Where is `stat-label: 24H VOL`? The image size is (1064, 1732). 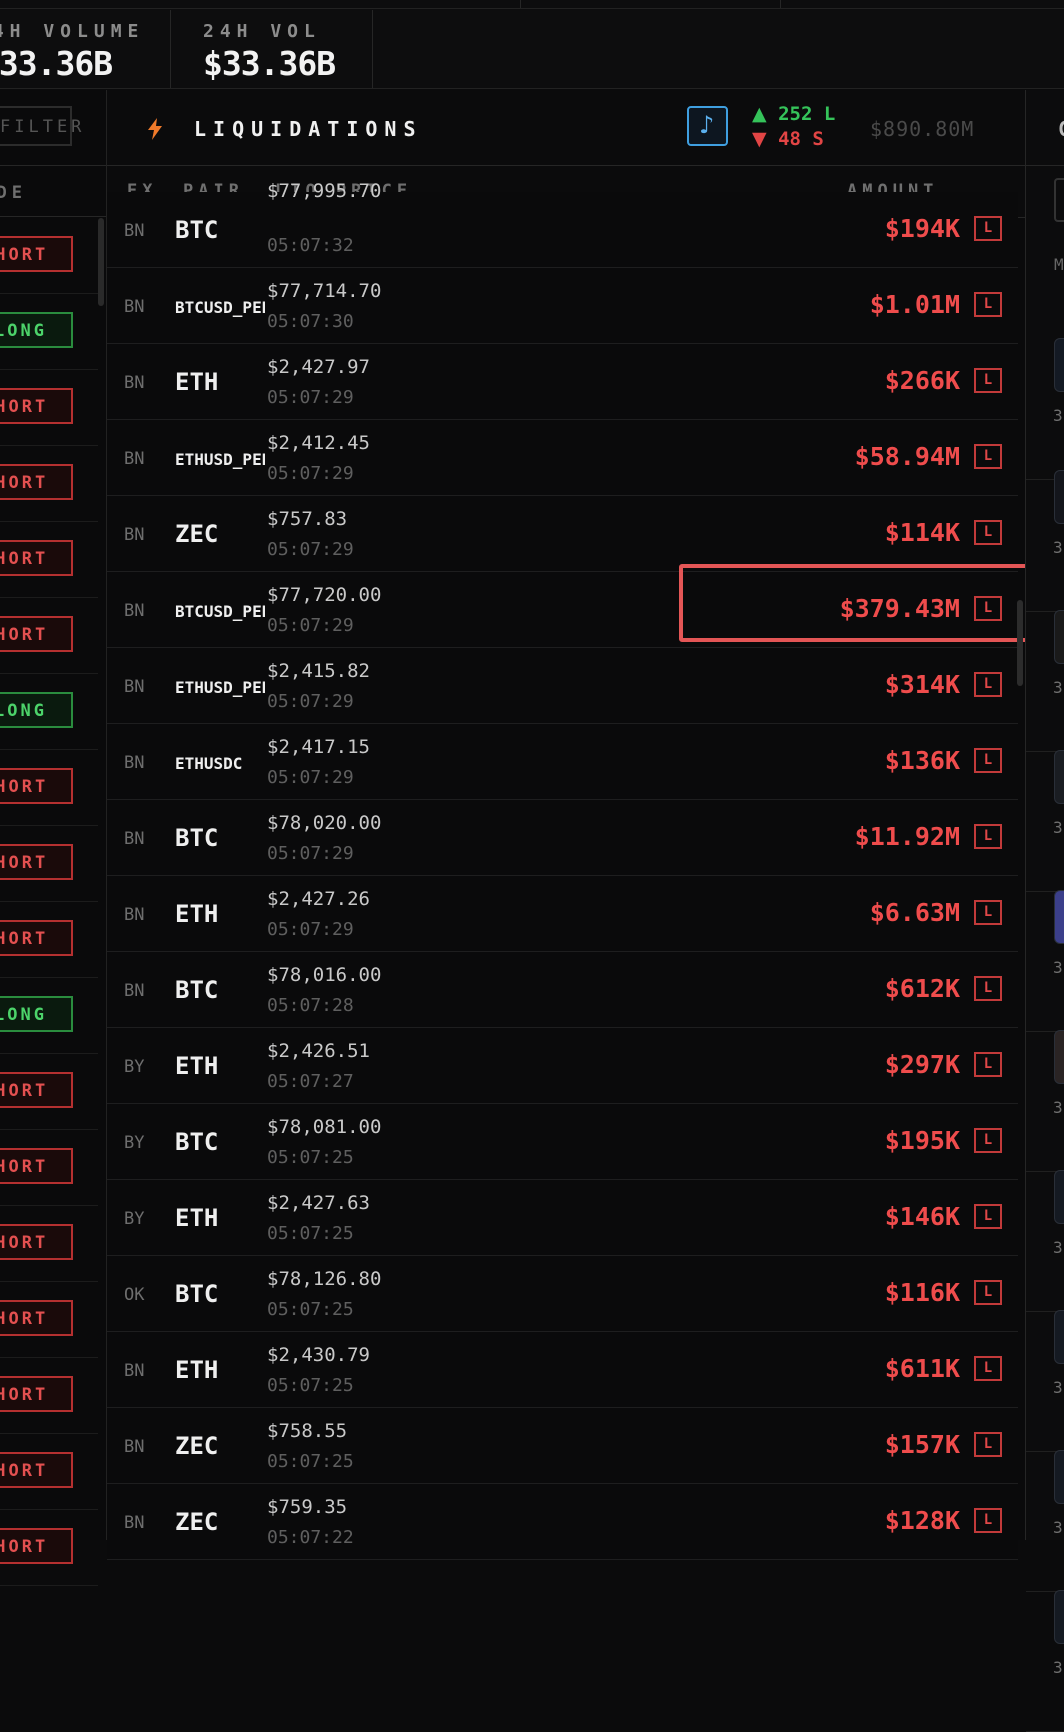 stat-label: 24H VOL is located at coordinates (262, 31).